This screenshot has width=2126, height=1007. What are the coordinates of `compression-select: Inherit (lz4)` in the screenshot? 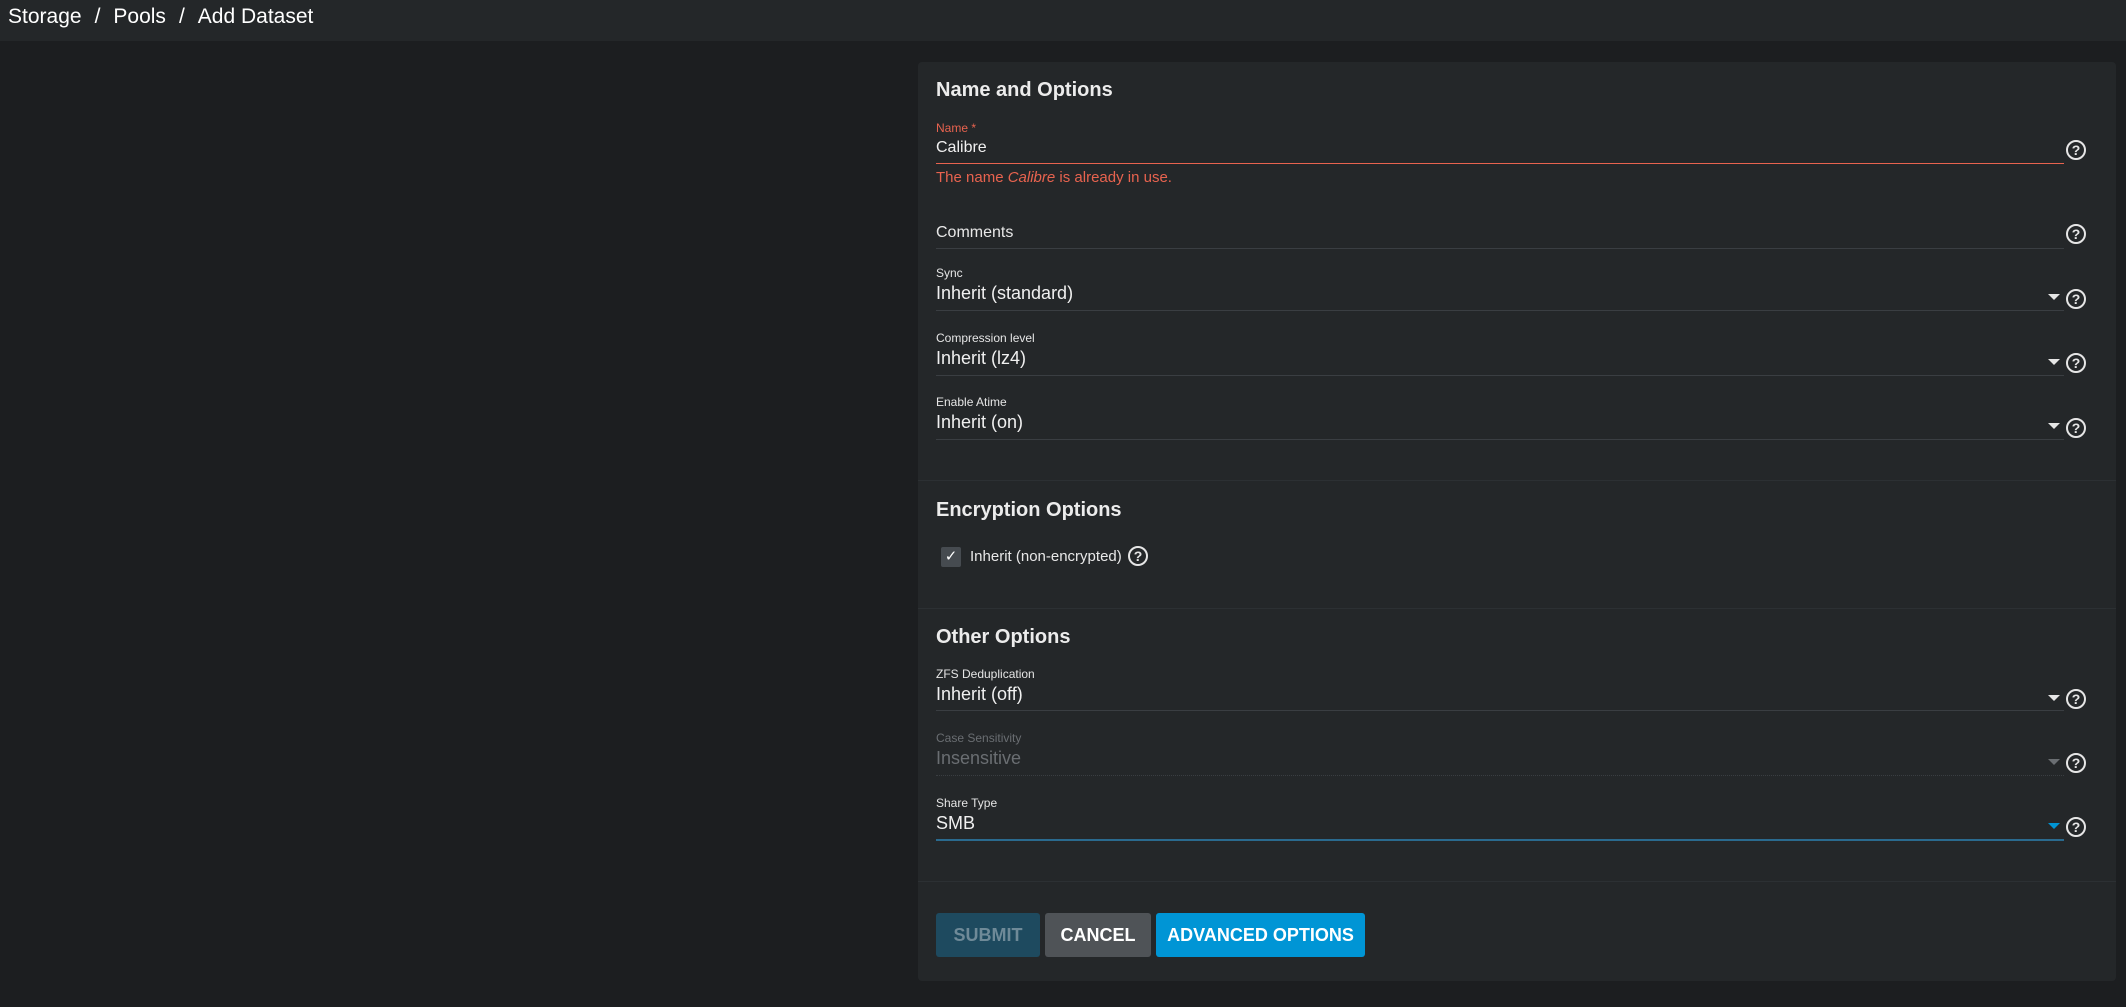 It's located at (981, 358).